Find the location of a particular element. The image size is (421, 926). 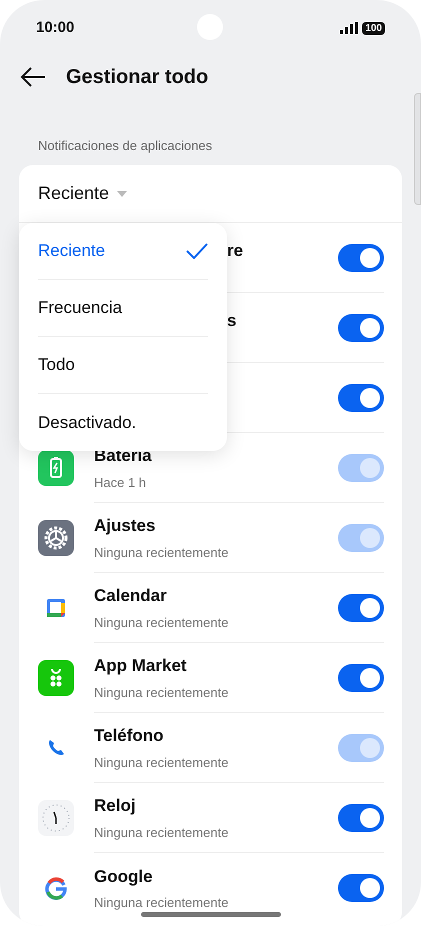

caret-icon is located at coordinates (122, 193).